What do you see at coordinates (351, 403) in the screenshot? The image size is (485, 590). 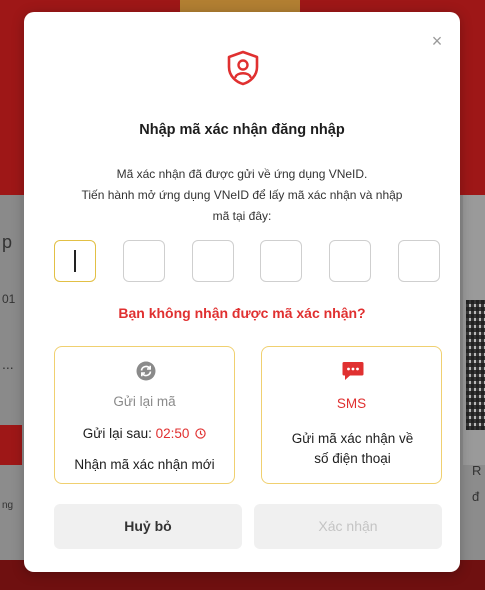 I see `sms-title: SMS` at bounding box center [351, 403].